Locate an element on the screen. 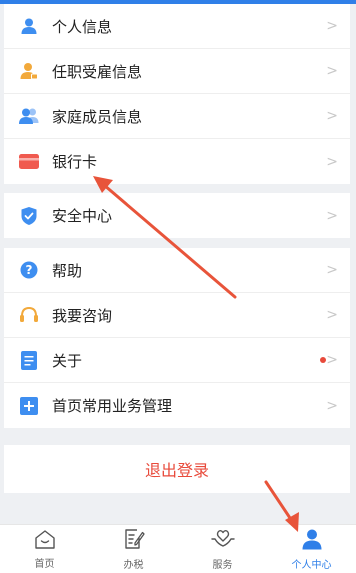  menu-item-label: 帮助 is located at coordinates (67, 270).